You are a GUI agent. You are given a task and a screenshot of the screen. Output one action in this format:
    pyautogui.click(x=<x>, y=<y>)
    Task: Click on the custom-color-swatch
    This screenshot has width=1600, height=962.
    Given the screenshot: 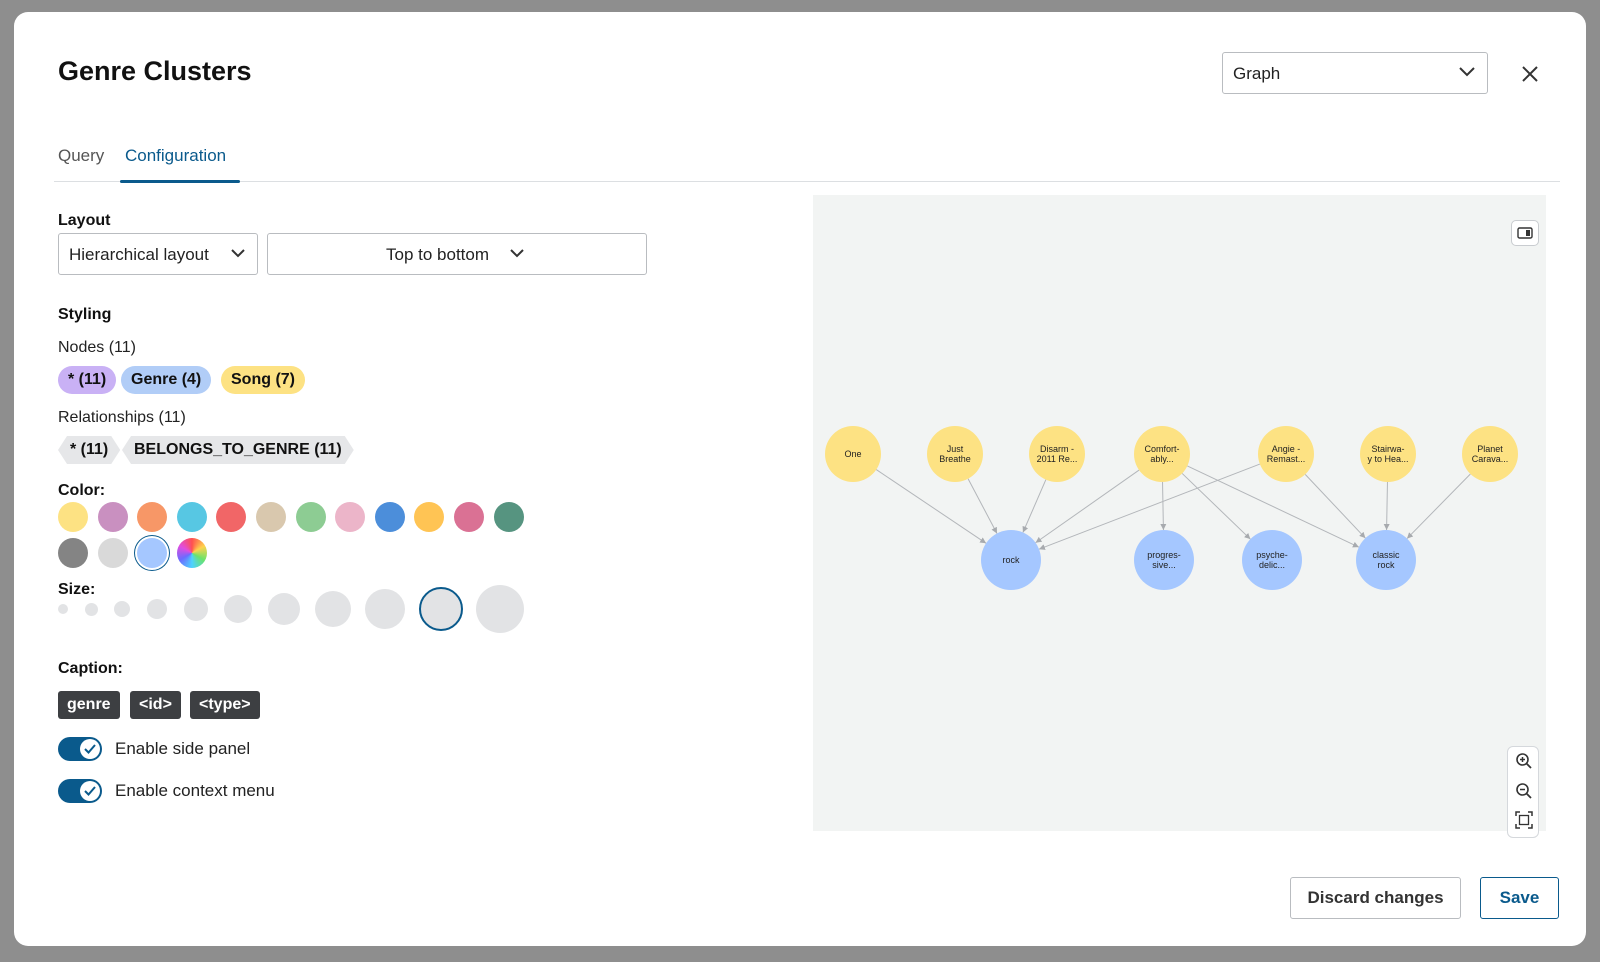 What is the action you would take?
    pyautogui.click(x=191, y=553)
    